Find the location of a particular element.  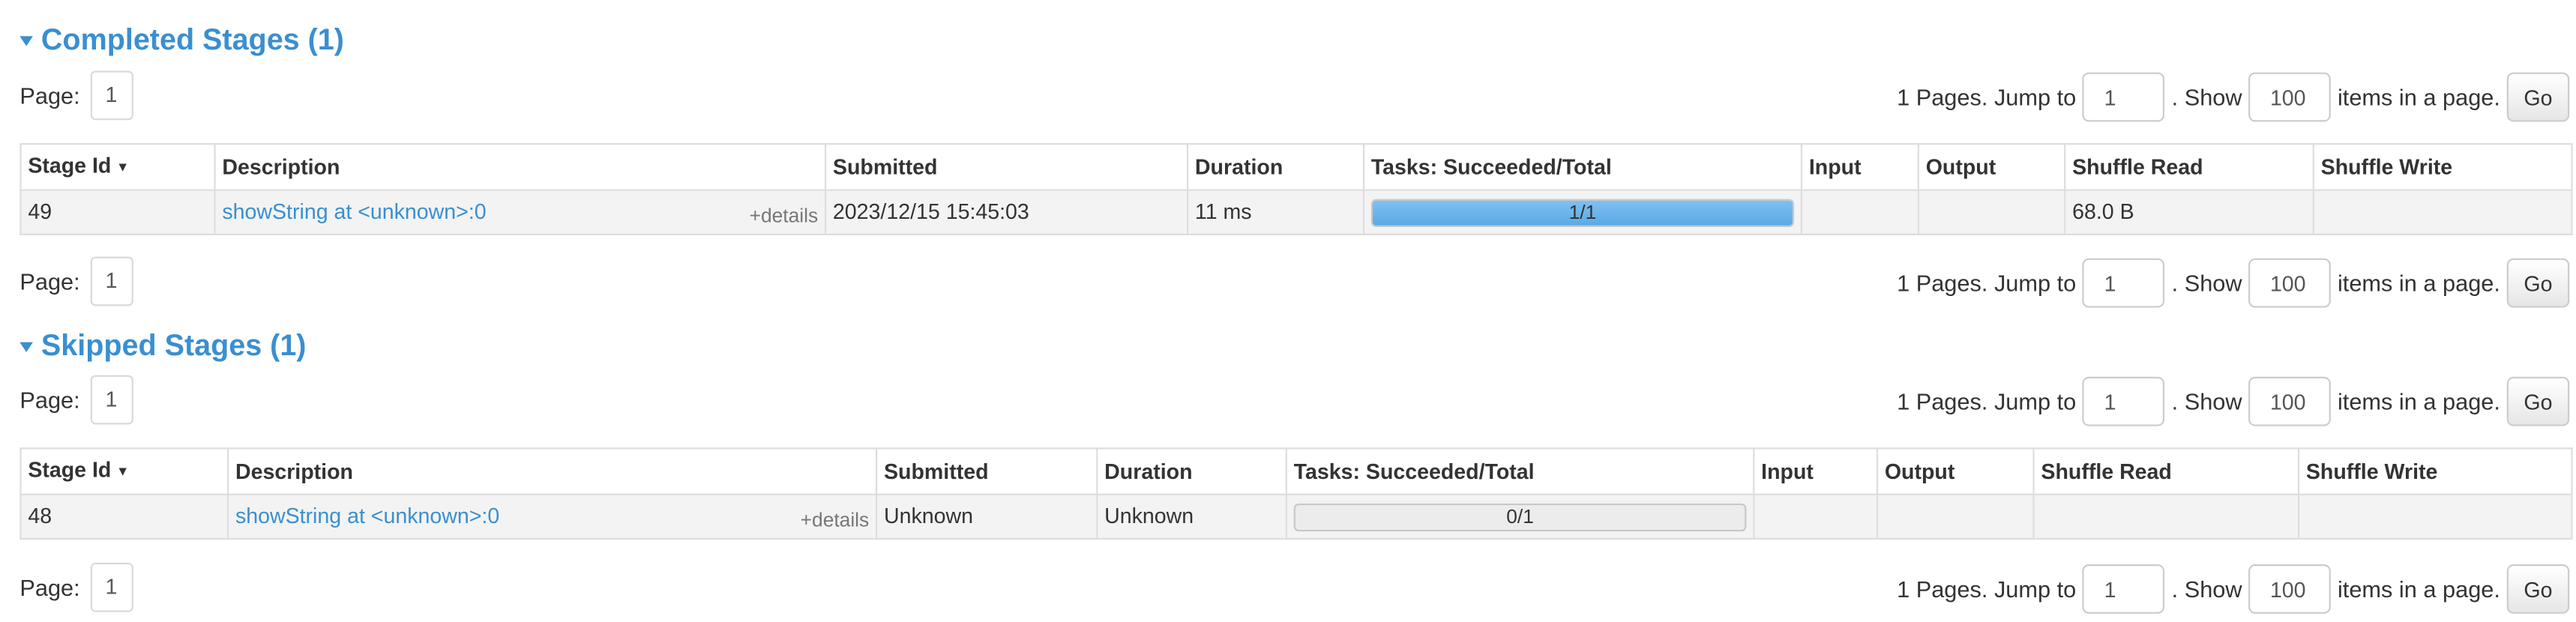

skipped-stages-title: Skipped Stages (1) is located at coordinates (173, 346).